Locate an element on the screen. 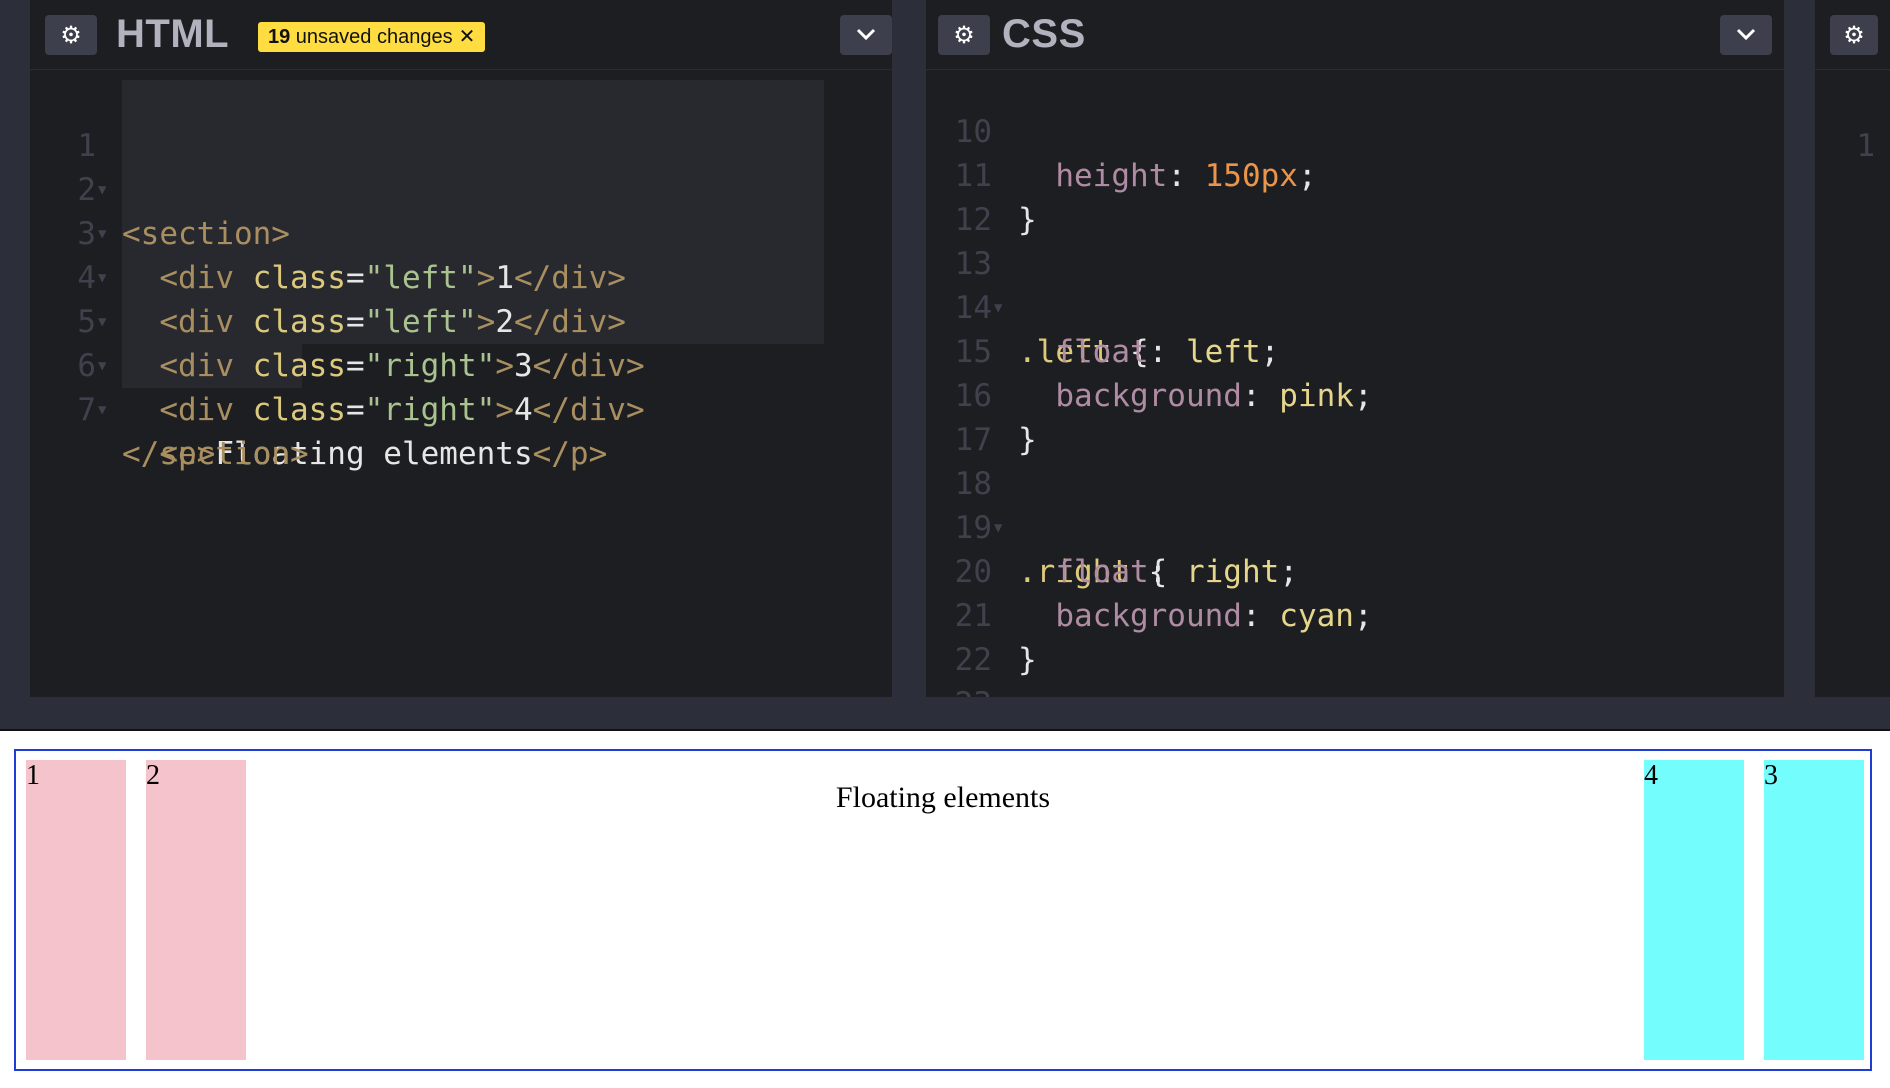 Image resolution: width=1890 pixels, height=1088 pixels. code-line: 11 } is located at coordinates (1000, 174).